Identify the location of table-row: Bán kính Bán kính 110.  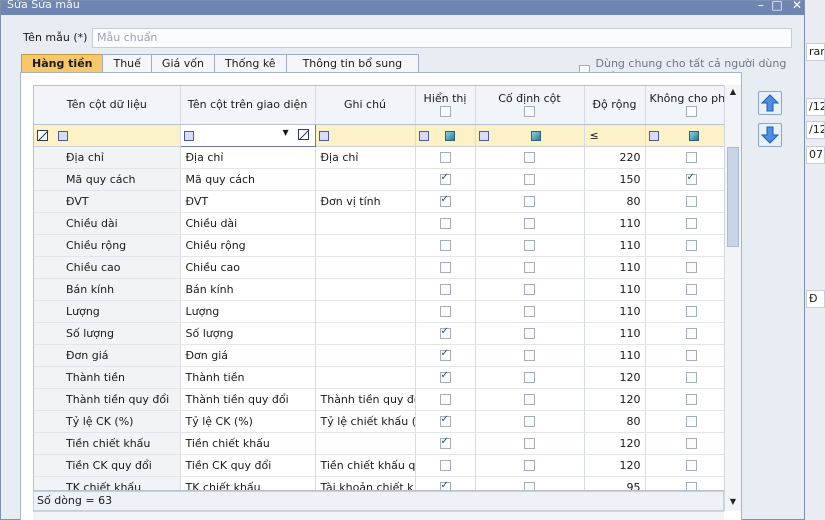
(381, 289).